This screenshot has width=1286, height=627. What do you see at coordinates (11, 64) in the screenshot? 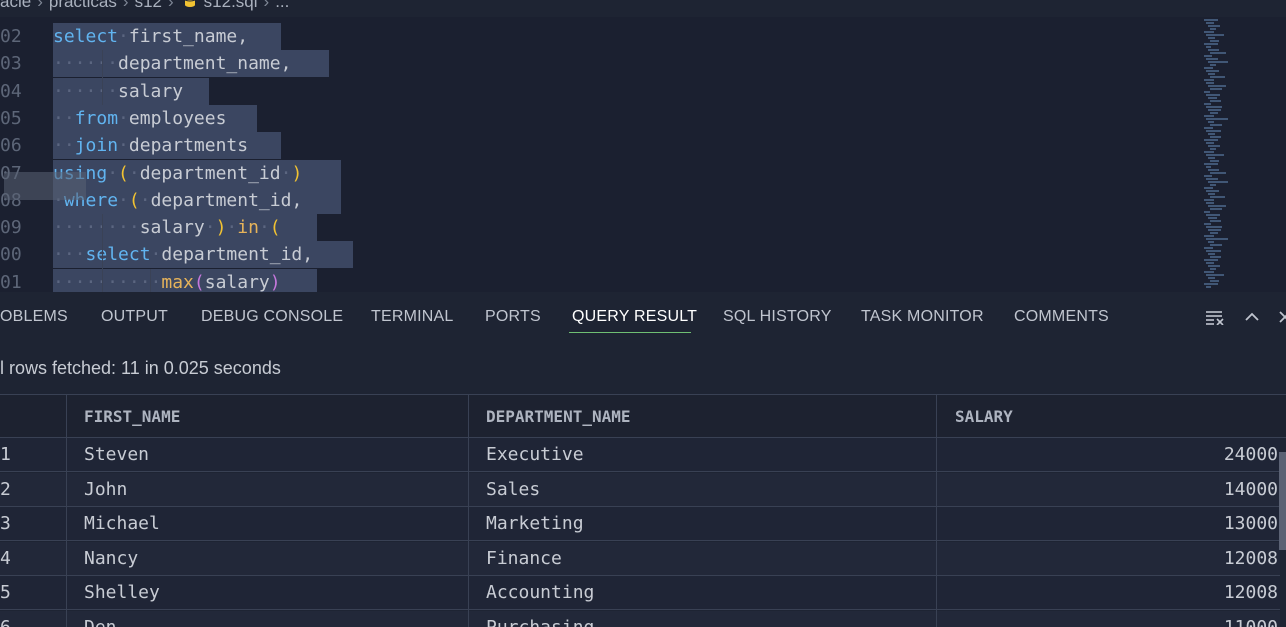
I see `line-number: 03` at bounding box center [11, 64].